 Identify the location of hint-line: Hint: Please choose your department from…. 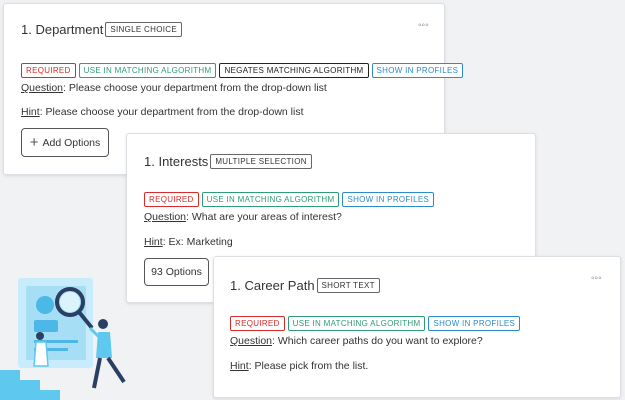
(162, 112).